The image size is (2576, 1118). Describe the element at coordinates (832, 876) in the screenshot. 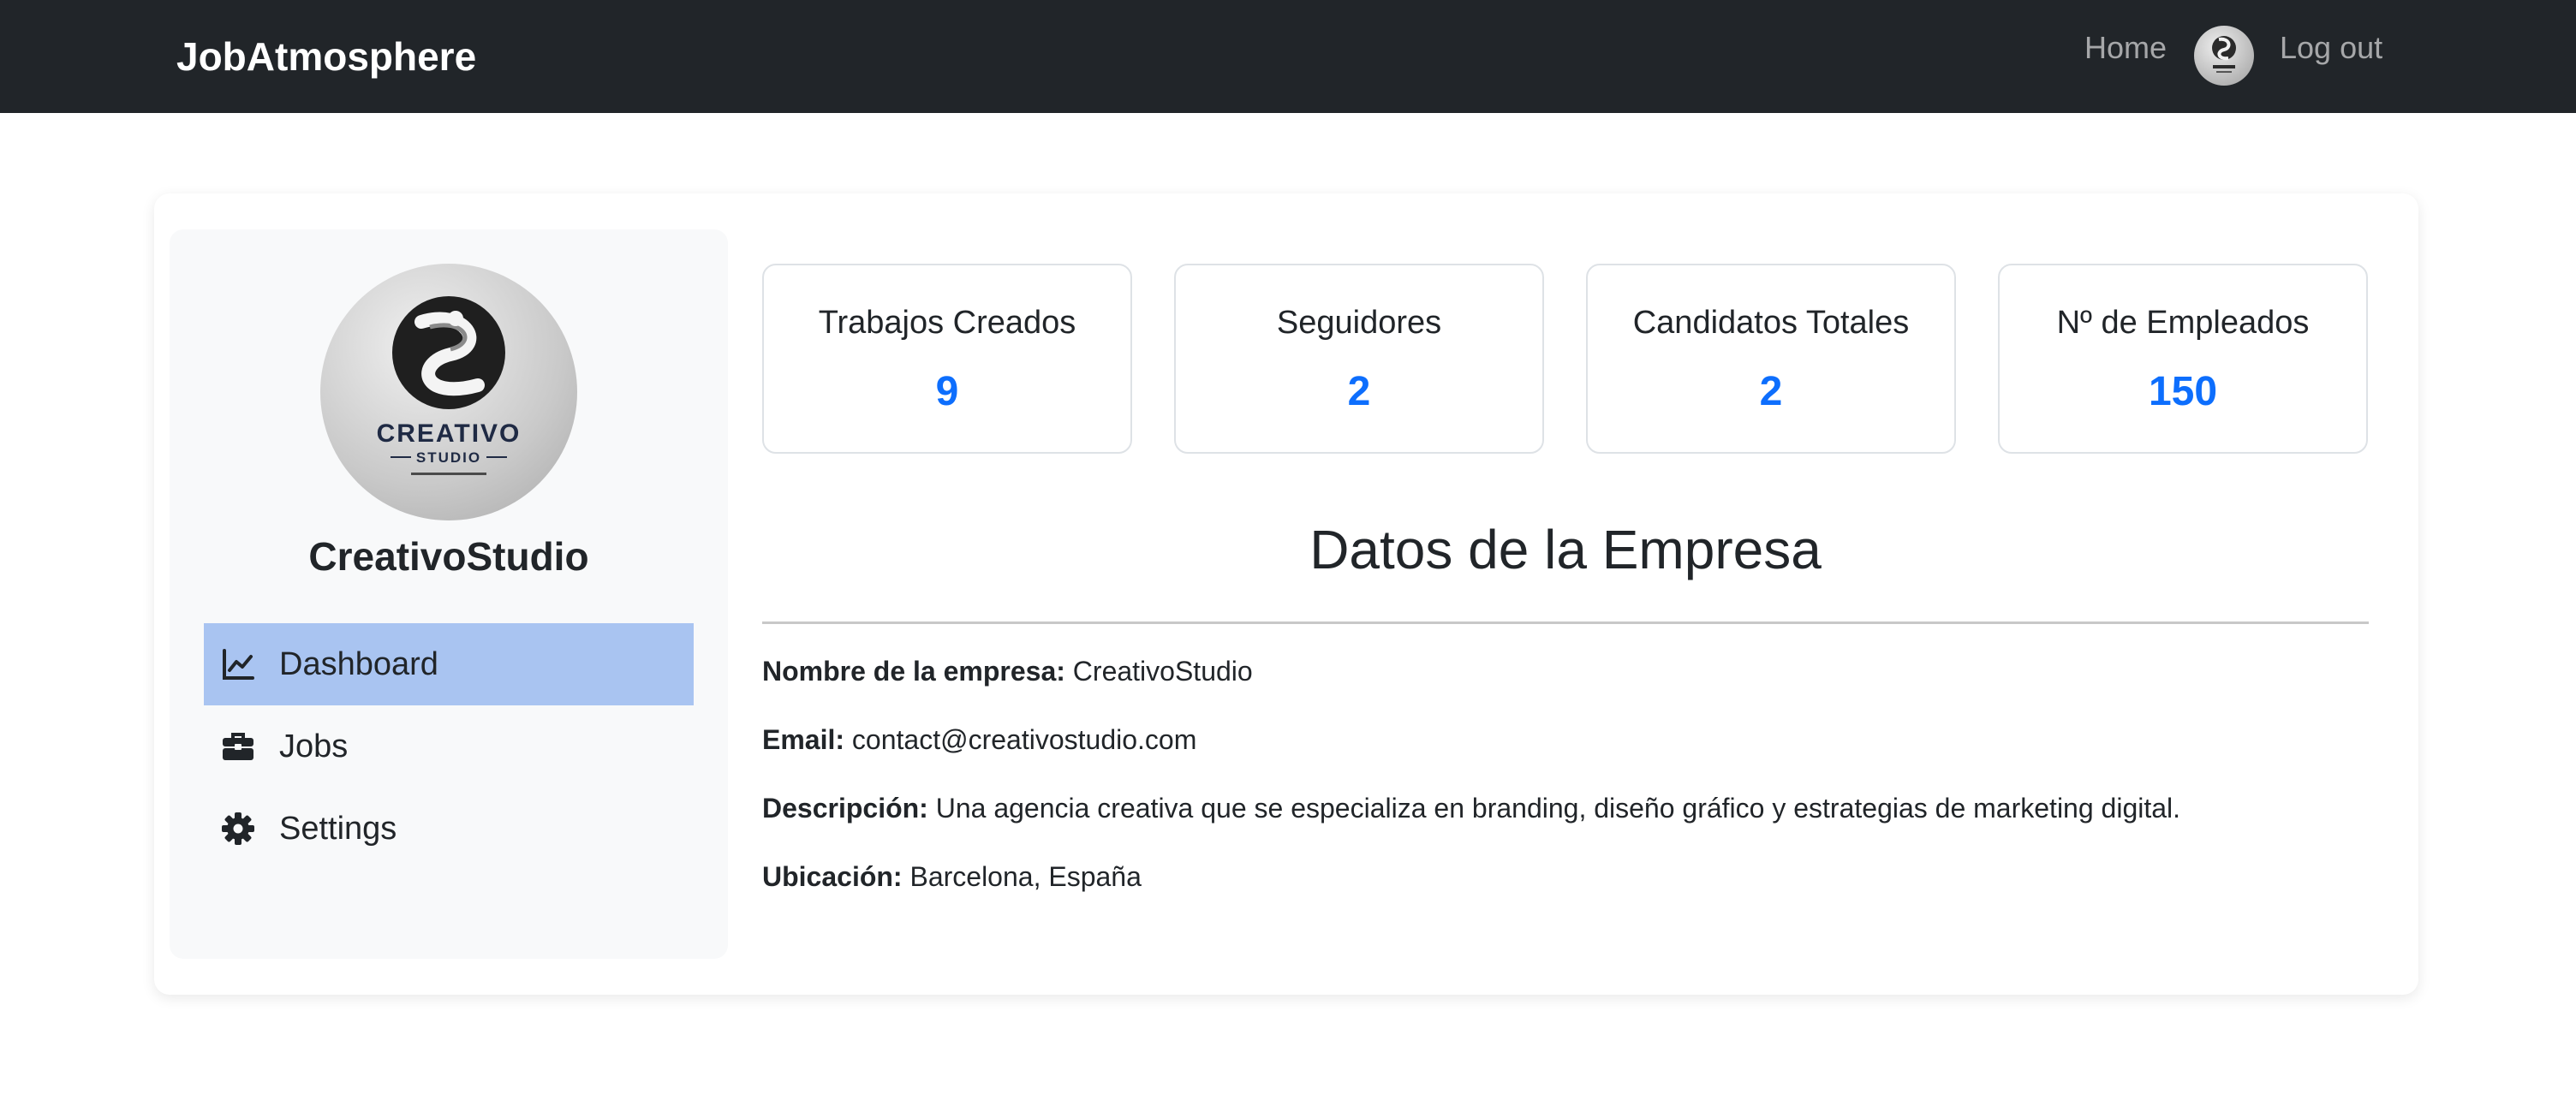

I see `info-label: Ubicación:` at that location.